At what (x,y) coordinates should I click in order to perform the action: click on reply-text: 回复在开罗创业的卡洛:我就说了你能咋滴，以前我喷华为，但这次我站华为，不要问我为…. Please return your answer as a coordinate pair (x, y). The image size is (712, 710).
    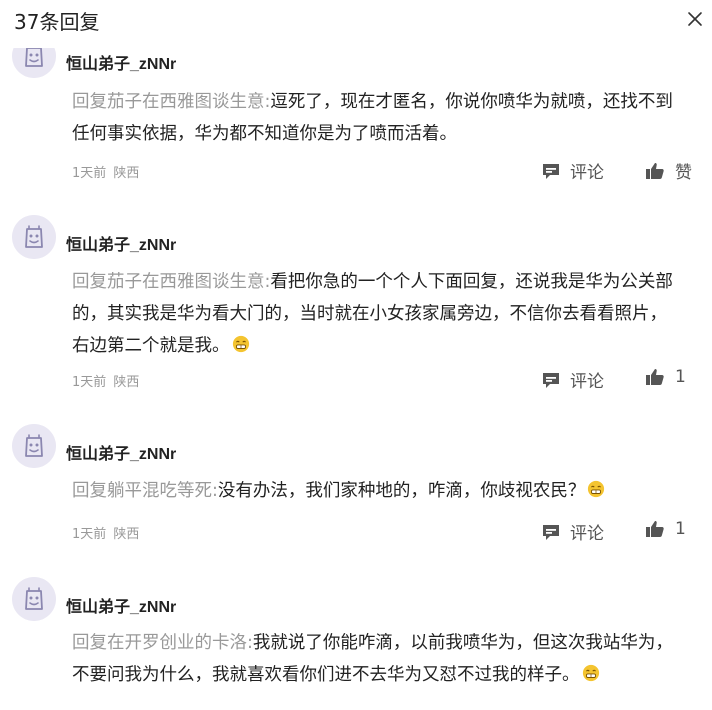
    Looking at the image, I should click on (378, 659).